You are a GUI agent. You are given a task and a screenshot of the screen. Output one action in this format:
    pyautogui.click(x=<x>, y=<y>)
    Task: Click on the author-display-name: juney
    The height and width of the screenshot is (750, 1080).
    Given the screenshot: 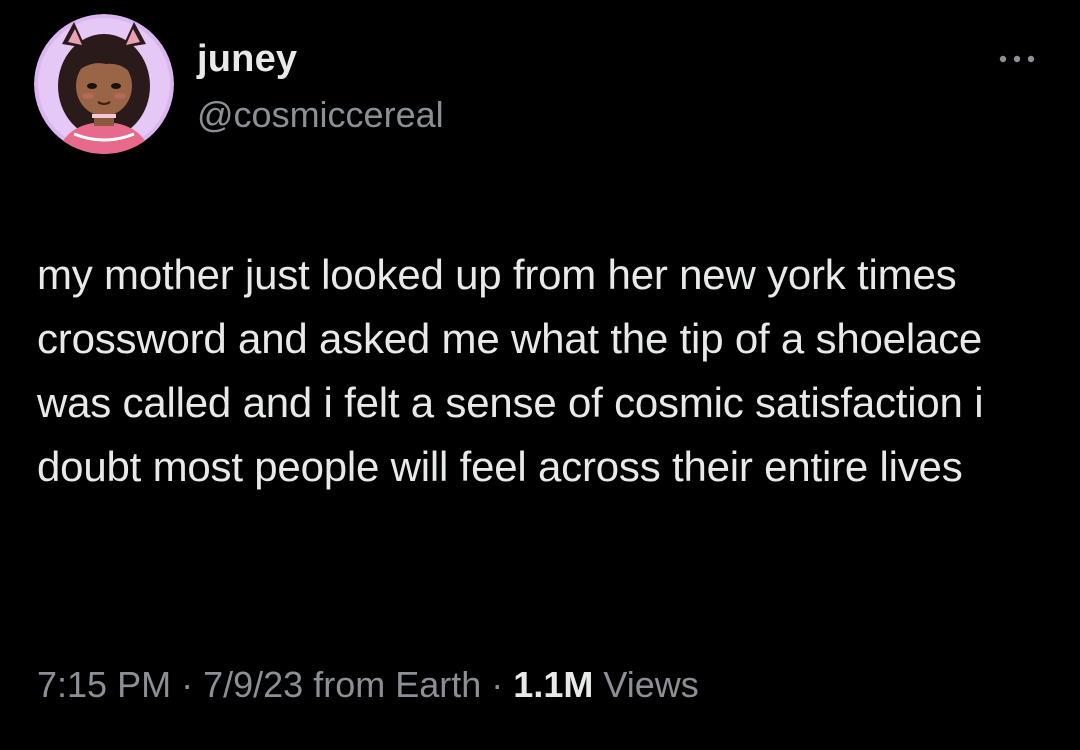 What is the action you would take?
    pyautogui.click(x=247, y=59)
    